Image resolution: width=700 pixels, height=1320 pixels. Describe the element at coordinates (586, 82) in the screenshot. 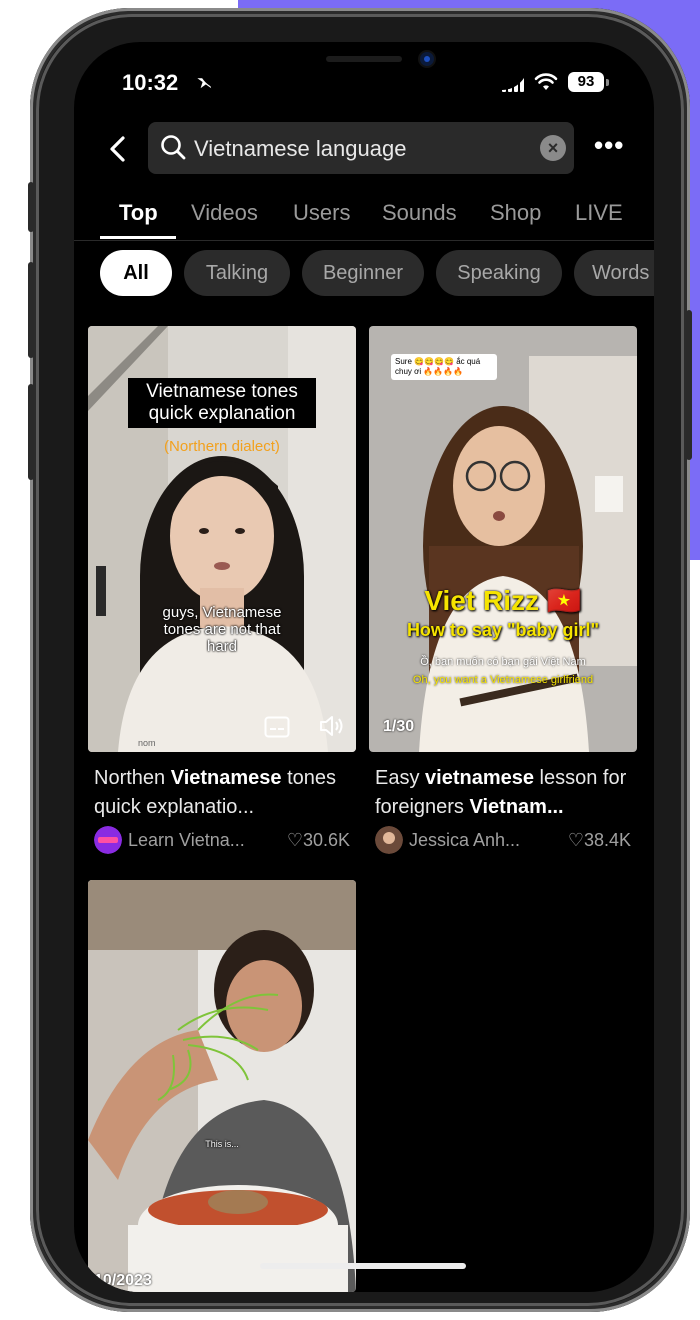

I see `battery-level: 93` at that location.